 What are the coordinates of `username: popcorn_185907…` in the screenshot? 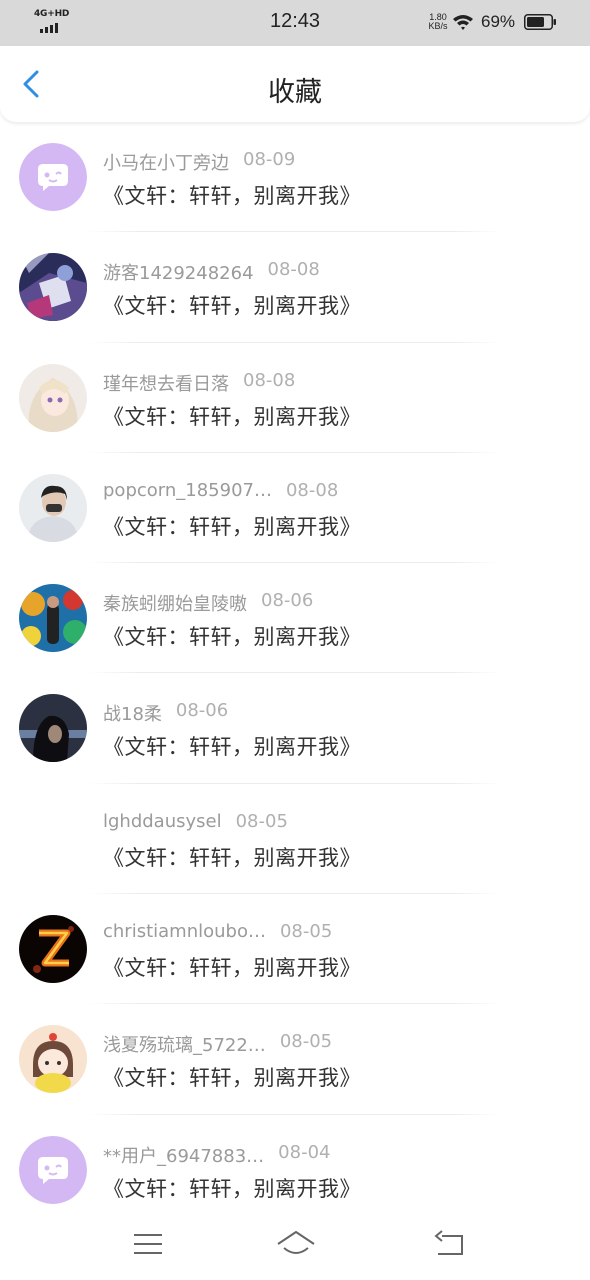 It's located at (187, 490).